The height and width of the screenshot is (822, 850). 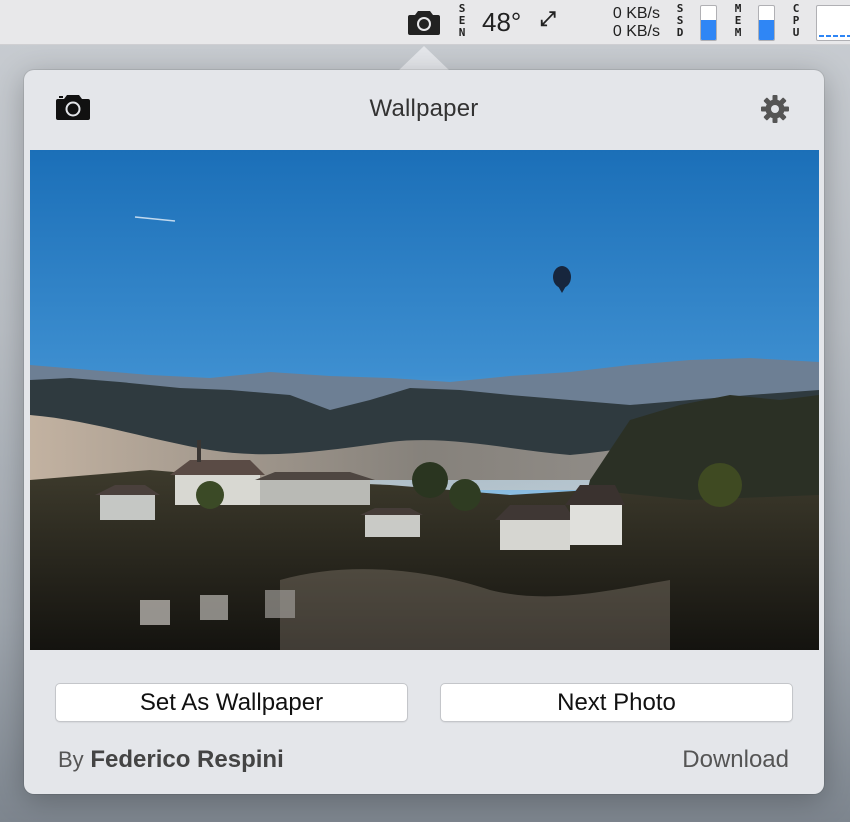 What do you see at coordinates (424, 108) in the screenshot?
I see `popover-title: Wallpaper` at bounding box center [424, 108].